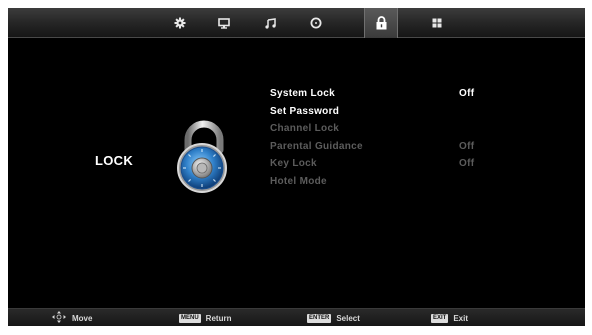 Image resolution: width=592 pixels, height=335 pixels. I want to click on tab-time, so click(316, 23).